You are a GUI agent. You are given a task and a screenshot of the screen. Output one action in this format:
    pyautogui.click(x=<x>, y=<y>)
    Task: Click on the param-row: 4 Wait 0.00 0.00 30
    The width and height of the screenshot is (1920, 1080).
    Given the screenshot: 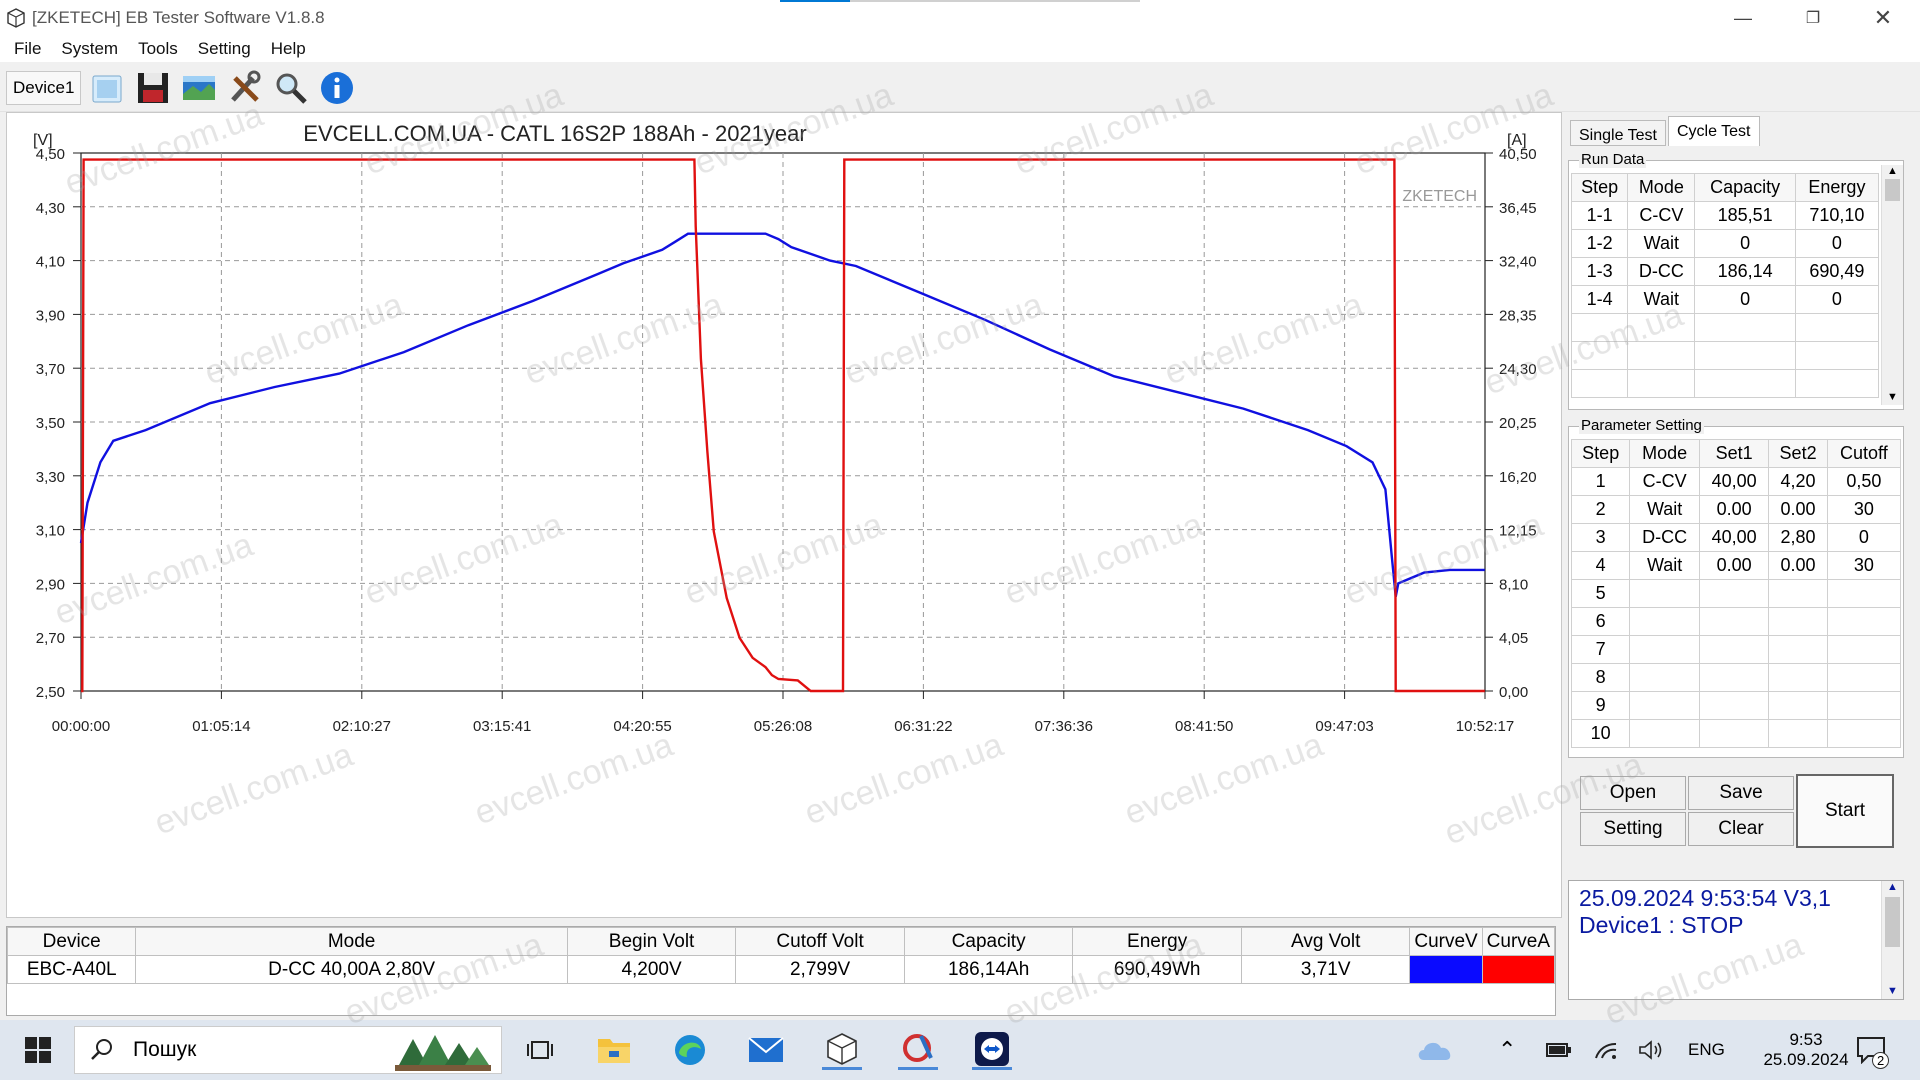 What is the action you would take?
    pyautogui.click(x=1736, y=565)
    